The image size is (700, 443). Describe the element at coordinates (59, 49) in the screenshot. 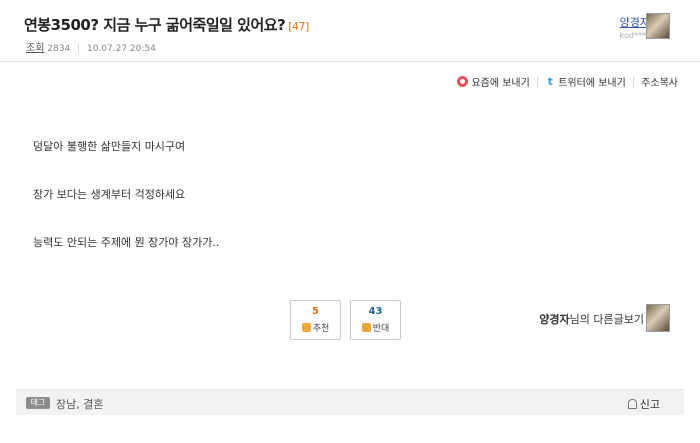

I see `views-count: 2834` at that location.